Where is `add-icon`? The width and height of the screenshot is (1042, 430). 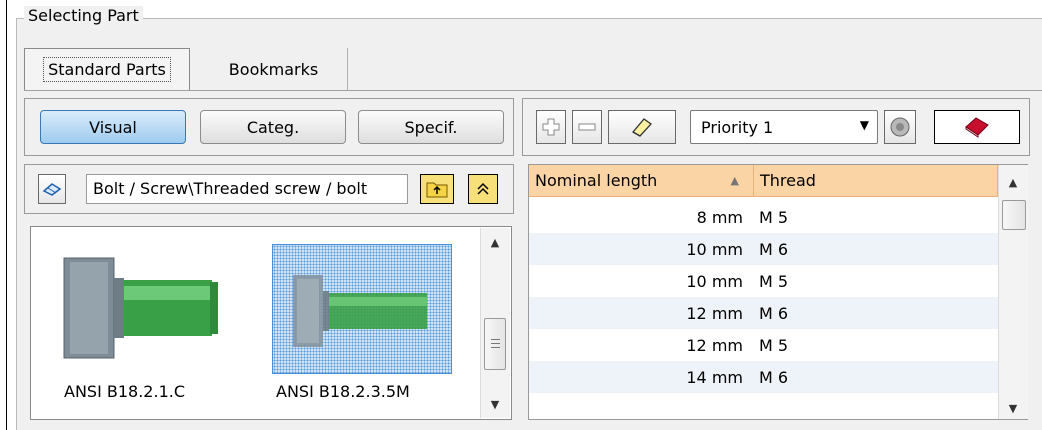
add-icon is located at coordinates (551, 127).